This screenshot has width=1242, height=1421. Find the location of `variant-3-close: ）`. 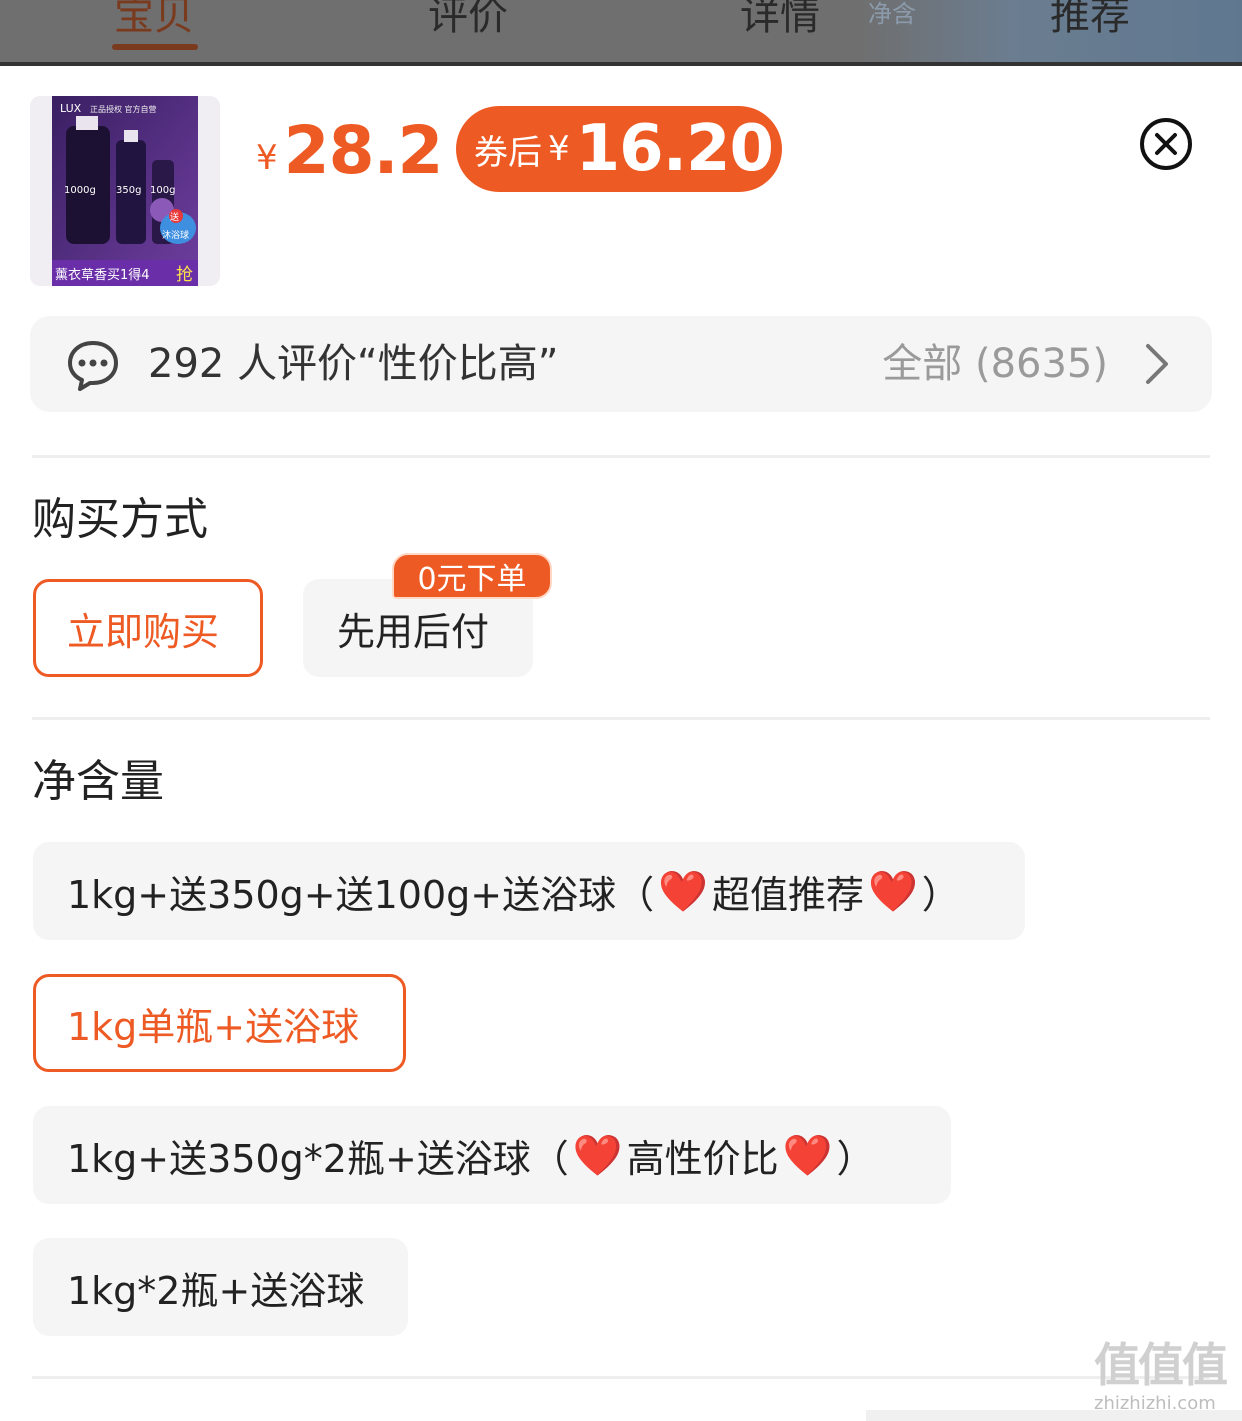

variant-3-close: ） is located at coordinates (855, 1158).